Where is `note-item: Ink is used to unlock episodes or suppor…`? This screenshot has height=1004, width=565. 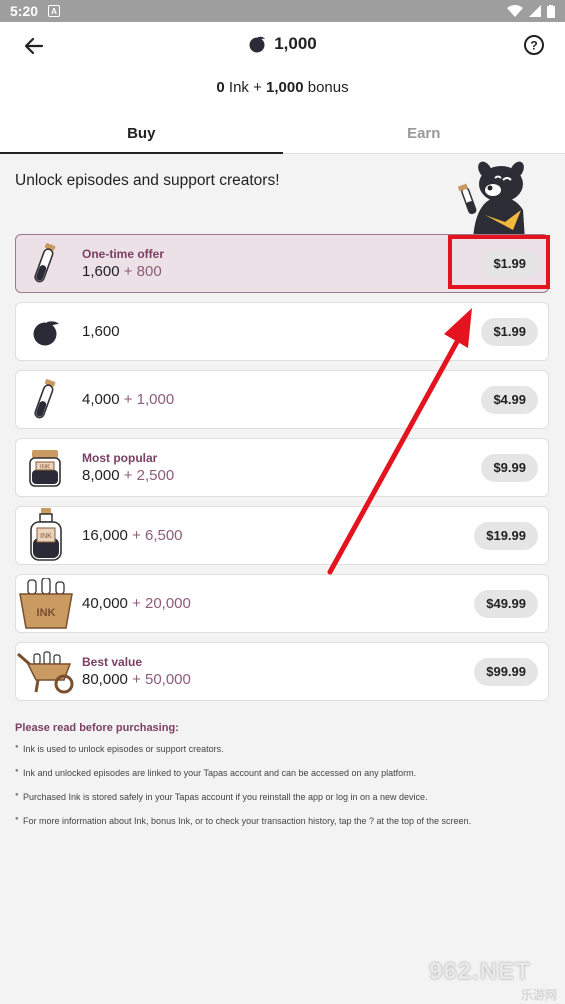
note-item: Ink is used to unlock episodes or suppor… is located at coordinates (280, 749).